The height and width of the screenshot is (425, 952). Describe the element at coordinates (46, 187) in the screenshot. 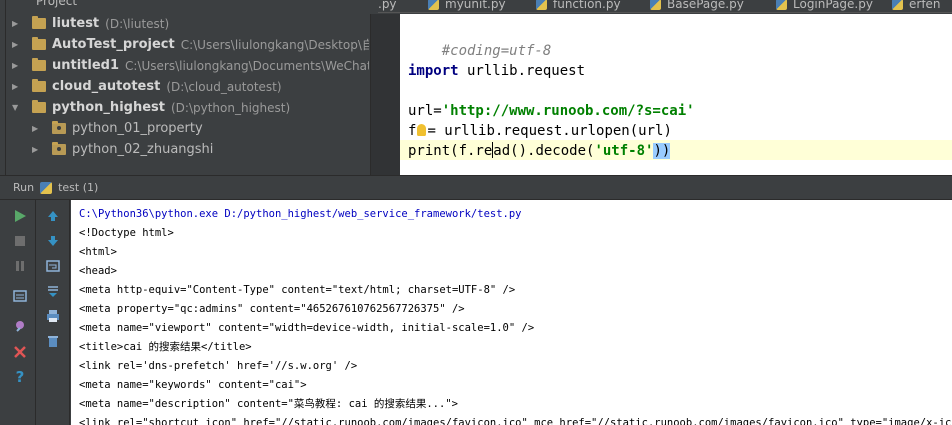

I see `python-run-config-icon` at that location.